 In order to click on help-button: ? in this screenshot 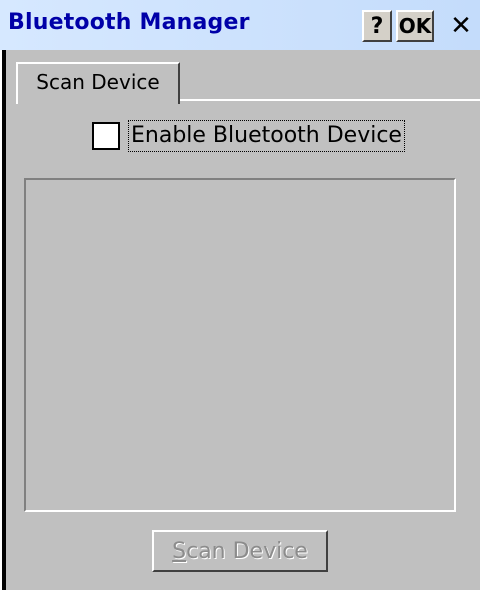, I will do `click(377, 26)`.